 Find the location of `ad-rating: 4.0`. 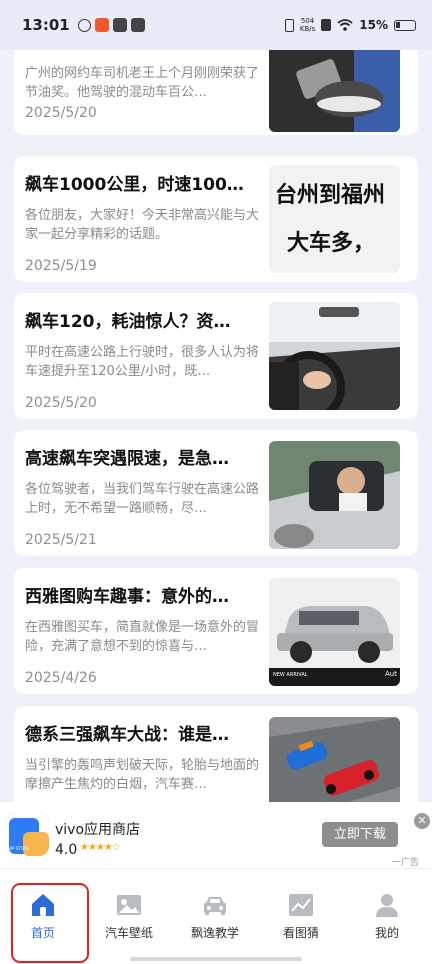

ad-rating: 4.0 is located at coordinates (66, 850).